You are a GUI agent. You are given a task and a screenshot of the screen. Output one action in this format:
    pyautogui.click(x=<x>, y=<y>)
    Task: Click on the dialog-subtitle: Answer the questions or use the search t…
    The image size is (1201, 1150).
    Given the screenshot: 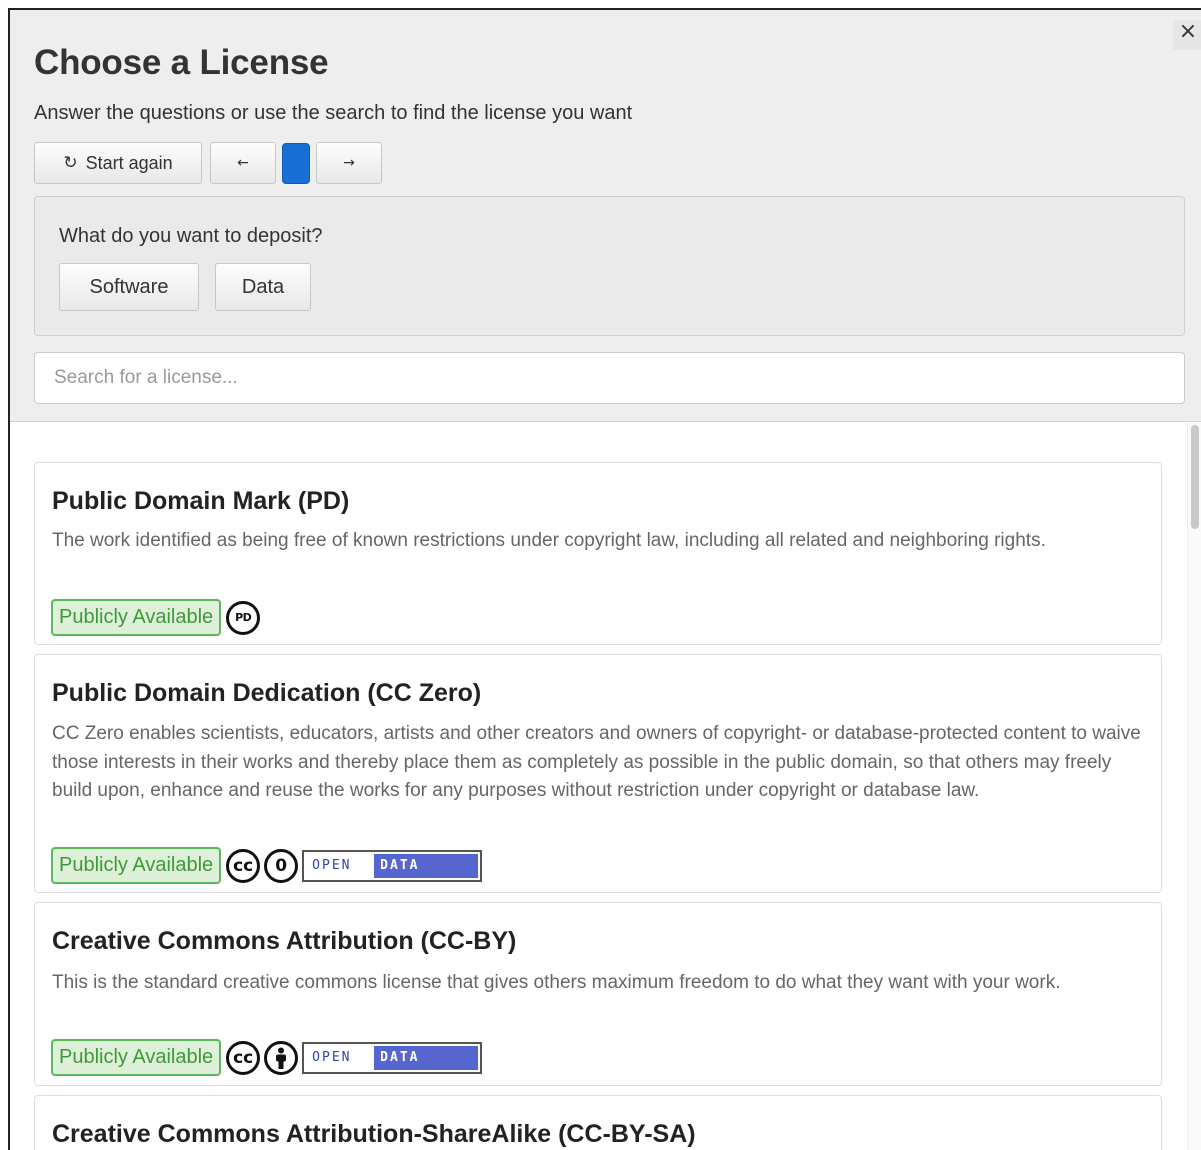 What is the action you would take?
    pyautogui.click(x=333, y=113)
    